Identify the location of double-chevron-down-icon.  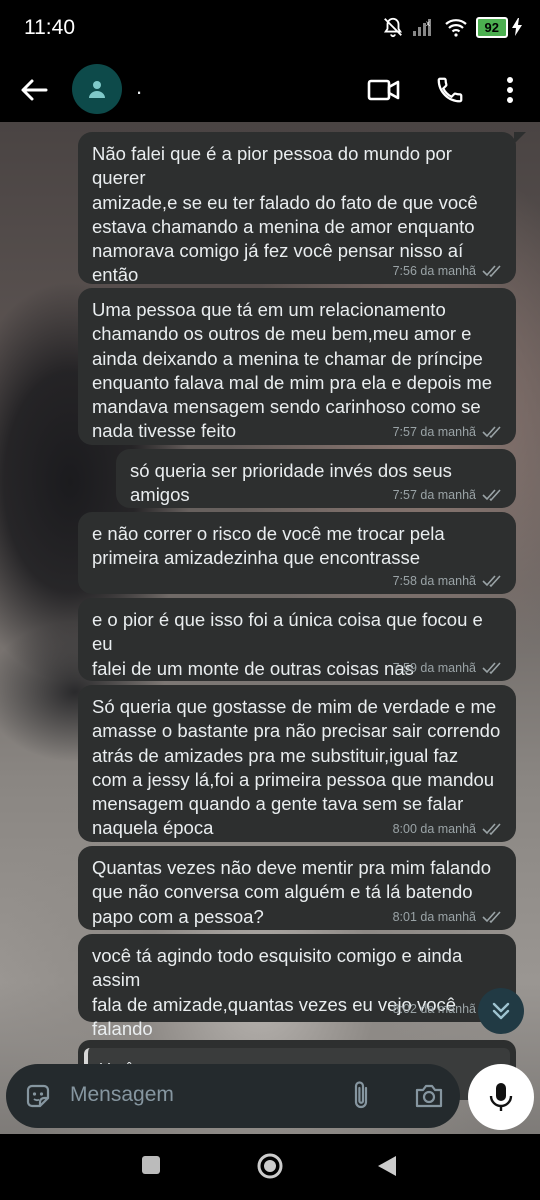
(501, 1011).